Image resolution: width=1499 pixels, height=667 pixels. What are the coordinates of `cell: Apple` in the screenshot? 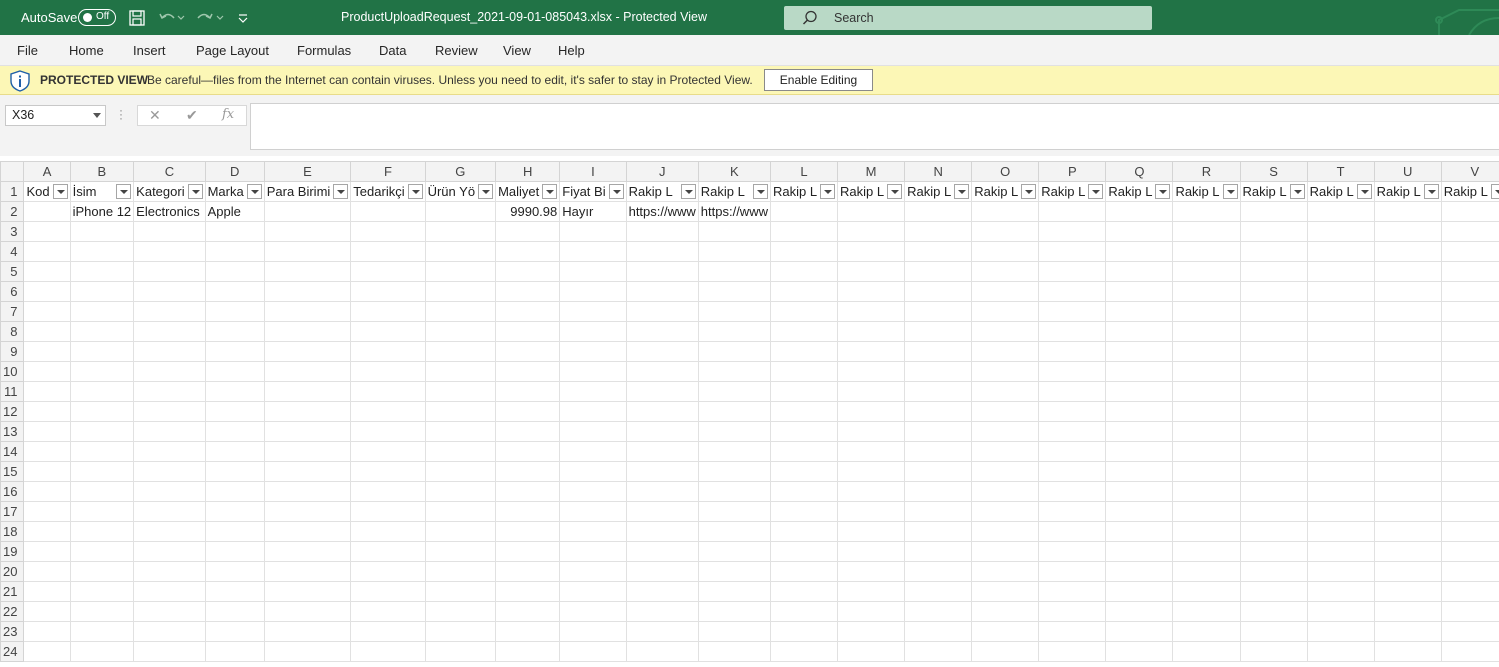 It's located at (234, 211).